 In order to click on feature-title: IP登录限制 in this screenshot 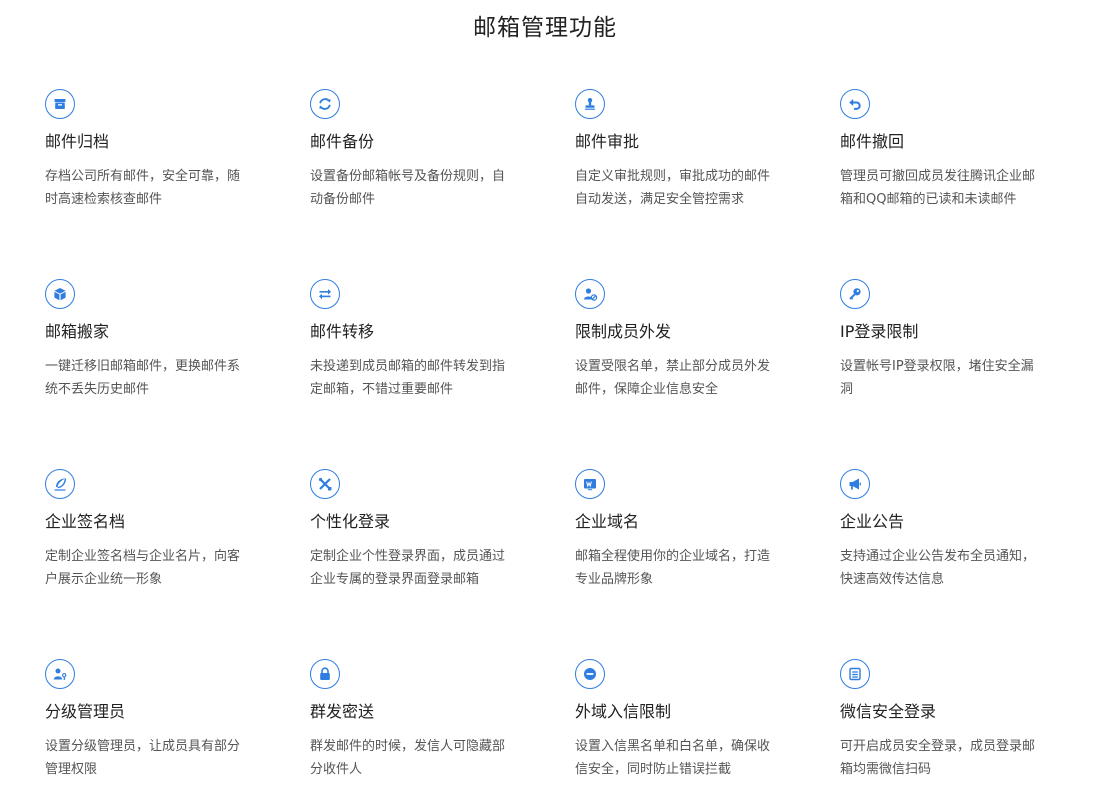, I will do `click(879, 331)`.